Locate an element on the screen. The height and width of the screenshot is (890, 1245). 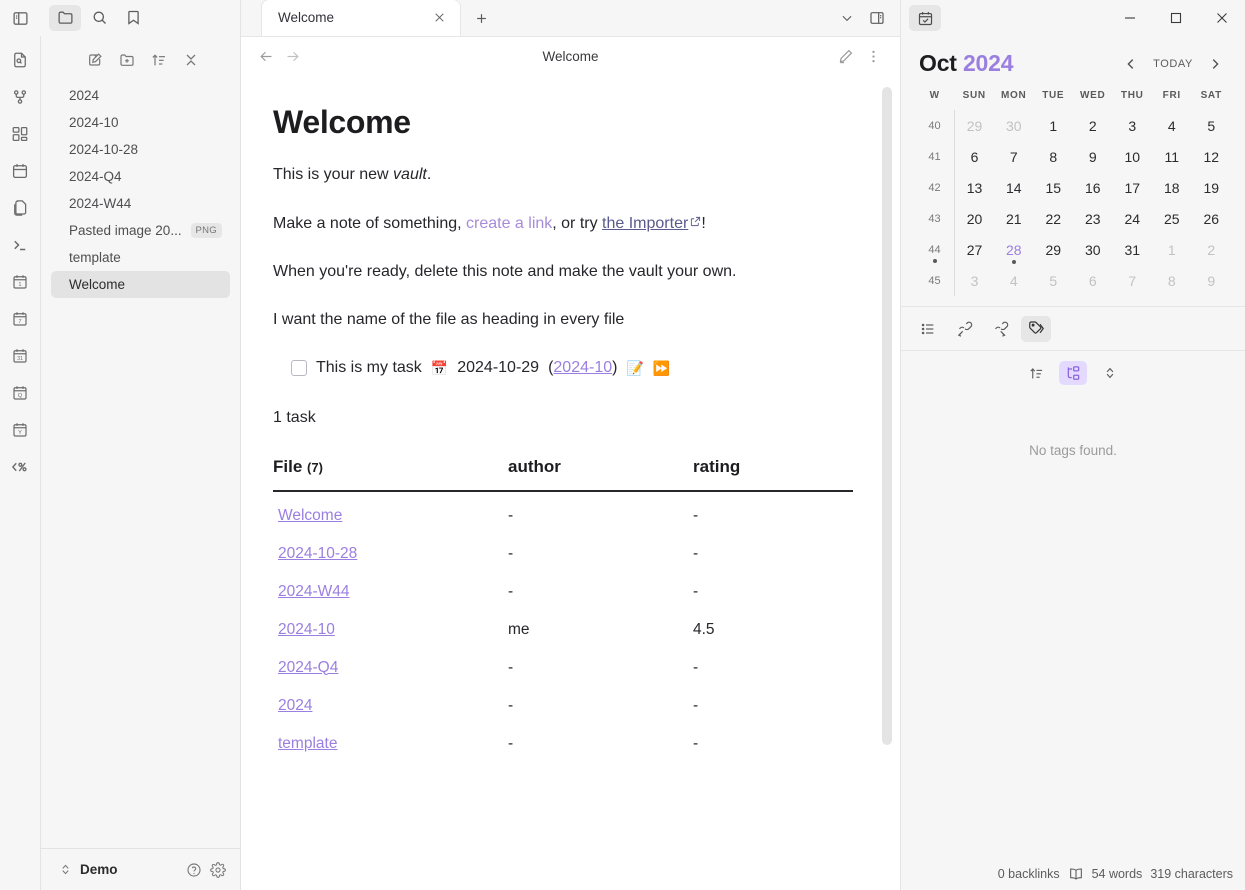
terminal-icon is located at coordinates (20, 245).